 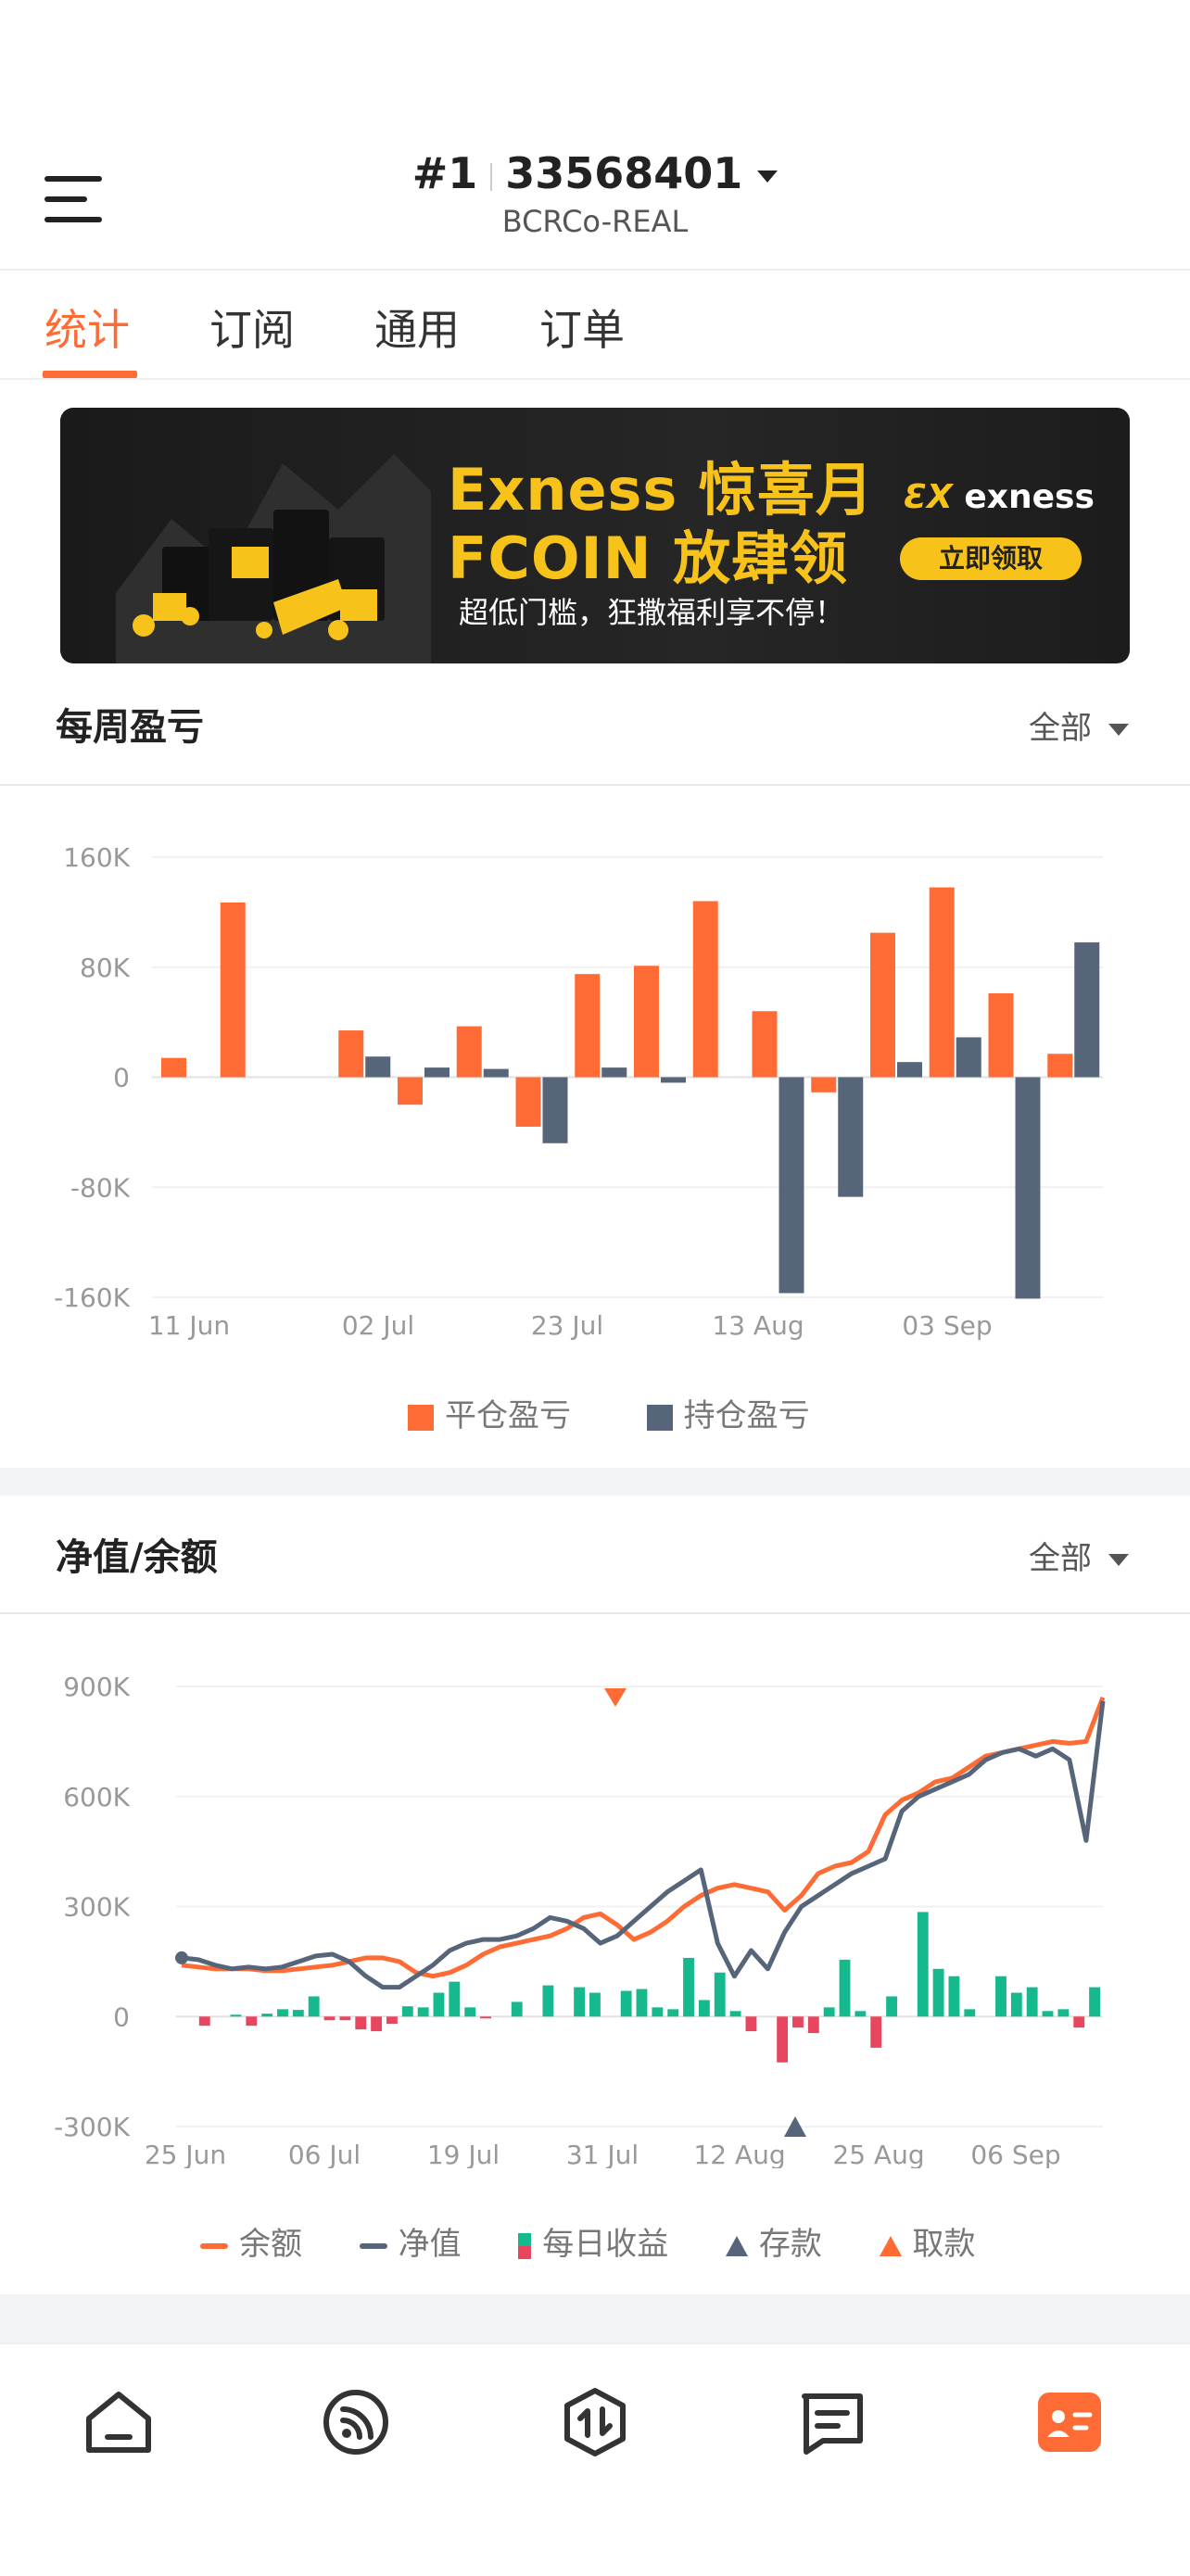 I want to click on claim-button: 立即领取, so click(x=991, y=558).